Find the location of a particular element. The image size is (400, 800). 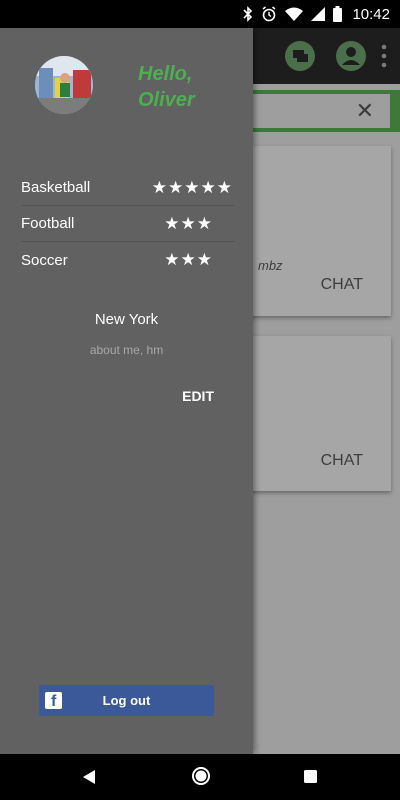

logout-label: Log out is located at coordinates (126, 700).